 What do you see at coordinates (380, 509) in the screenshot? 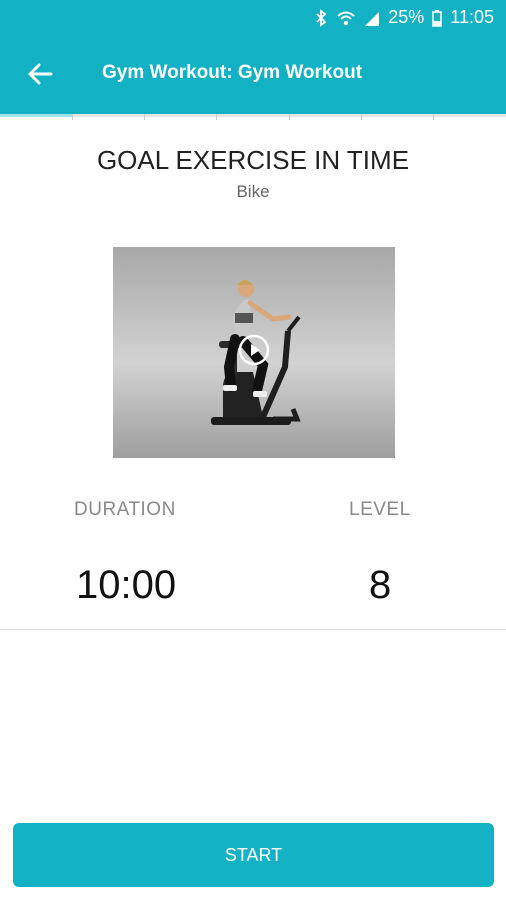
I see `level-label: LEVEL` at bounding box center [380, 509].